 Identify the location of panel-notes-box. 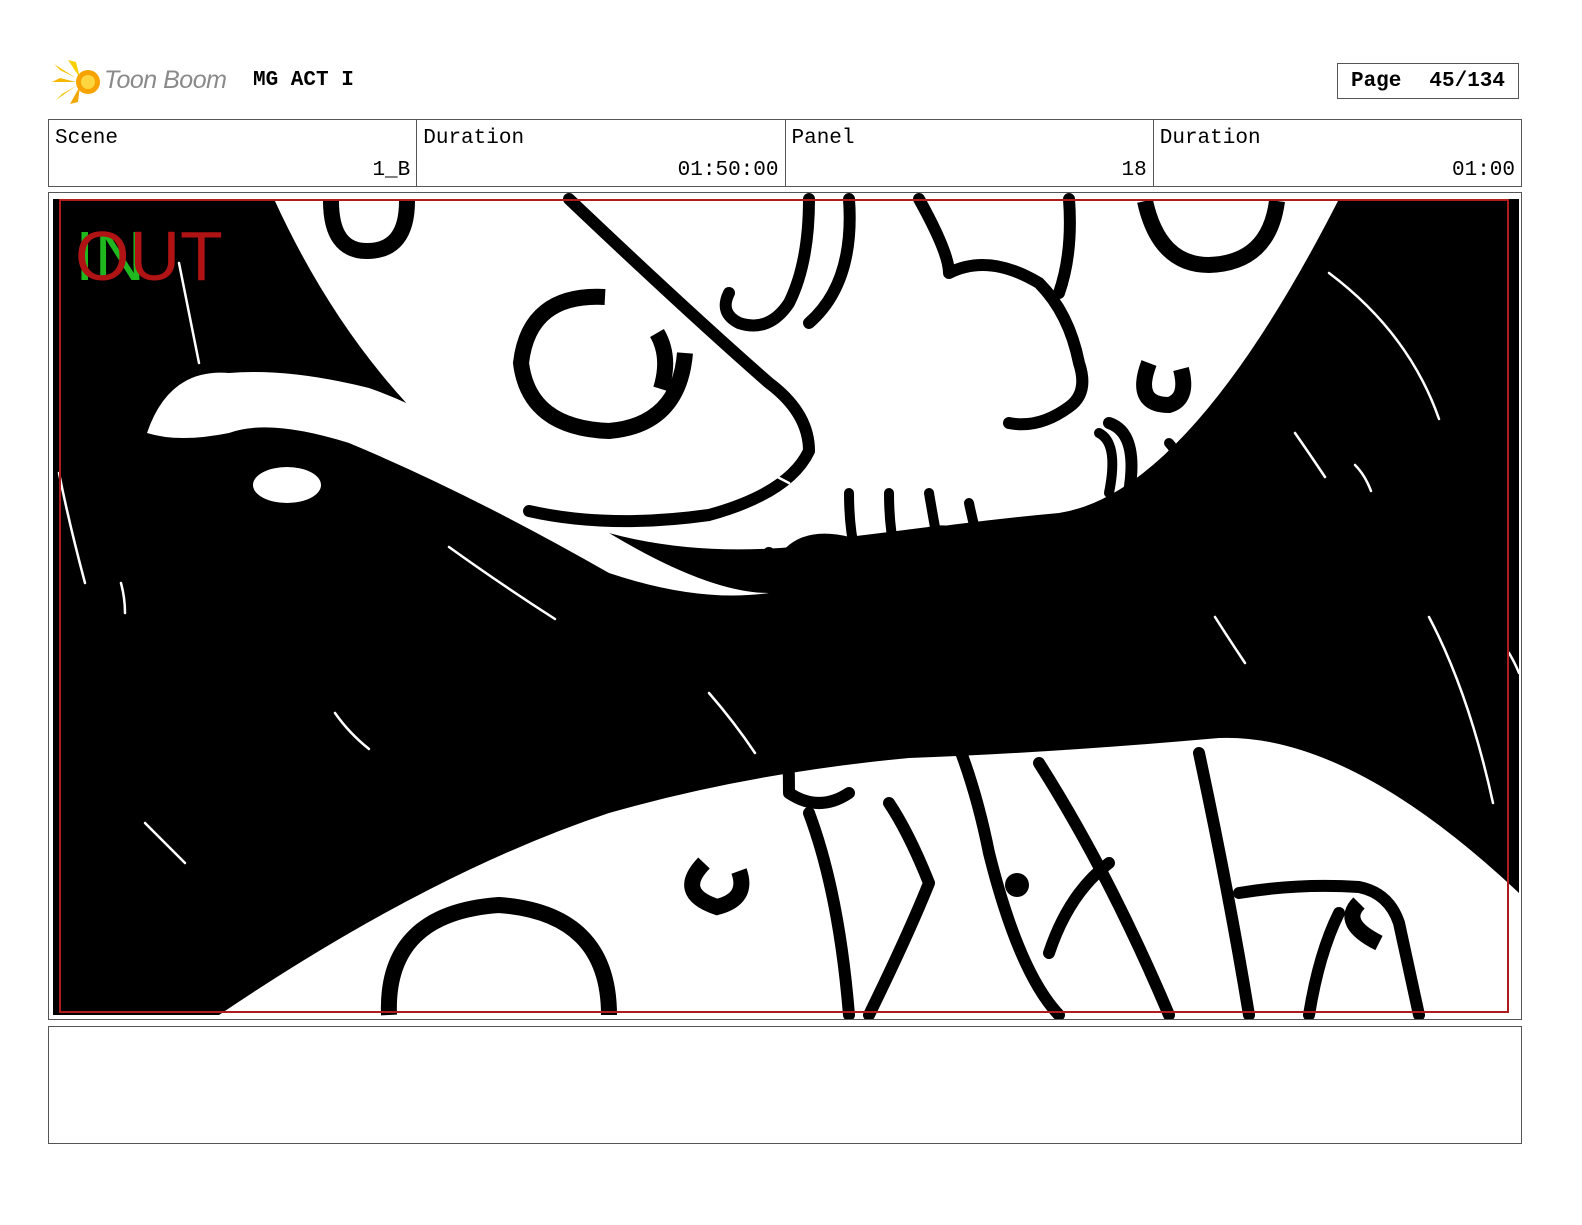
(785, 1085).